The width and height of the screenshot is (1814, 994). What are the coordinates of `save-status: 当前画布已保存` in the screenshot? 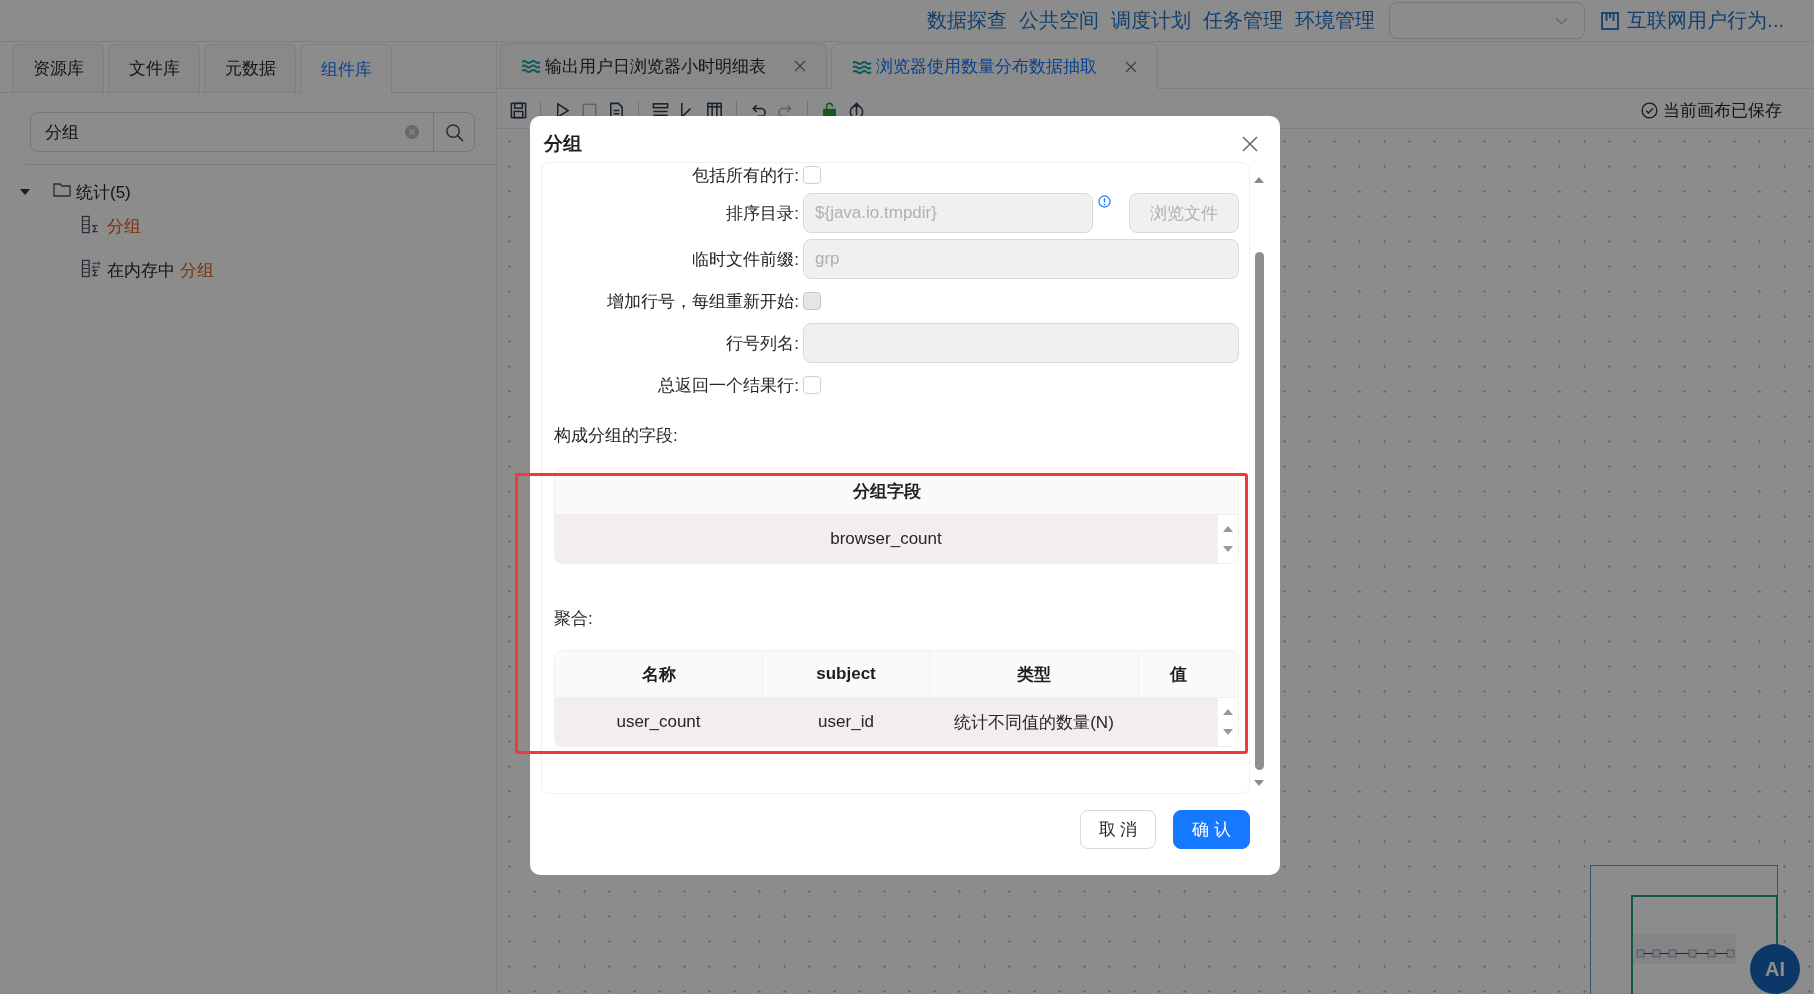 It's located at (1722, 111).